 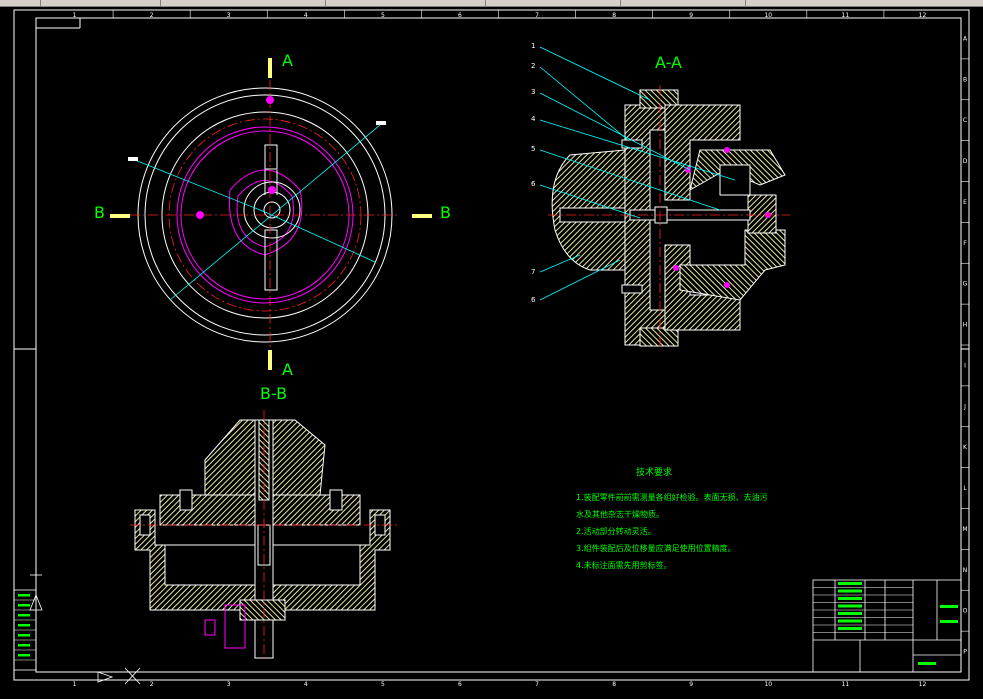 I want to click on border-row-label: G, so click(x=965, y=284).